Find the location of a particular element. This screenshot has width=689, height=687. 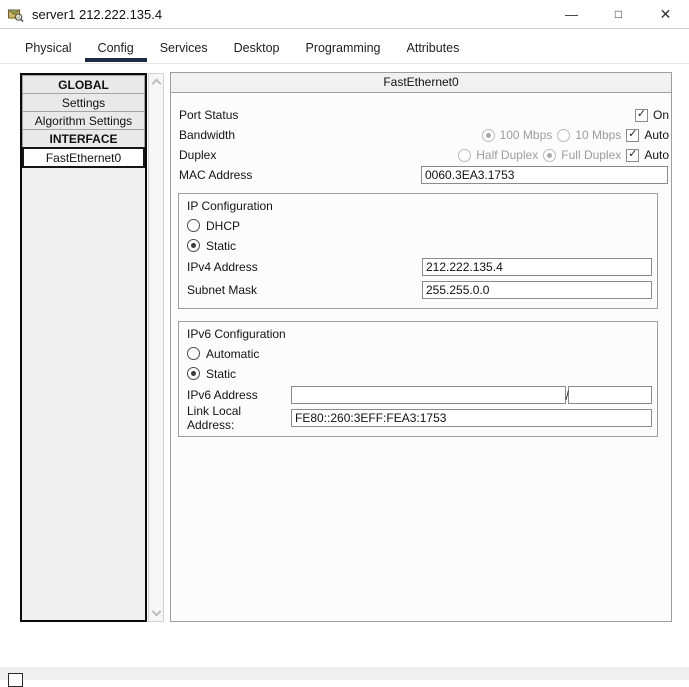

scroll-up-icon is located at coordinates (156, 83).